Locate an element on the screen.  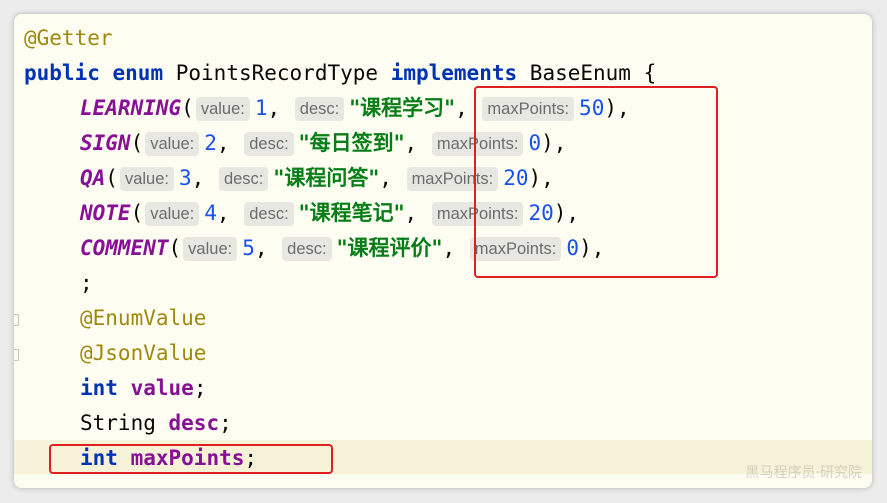
desc-string: "课程笔记" is located at coordinates (351, 213).